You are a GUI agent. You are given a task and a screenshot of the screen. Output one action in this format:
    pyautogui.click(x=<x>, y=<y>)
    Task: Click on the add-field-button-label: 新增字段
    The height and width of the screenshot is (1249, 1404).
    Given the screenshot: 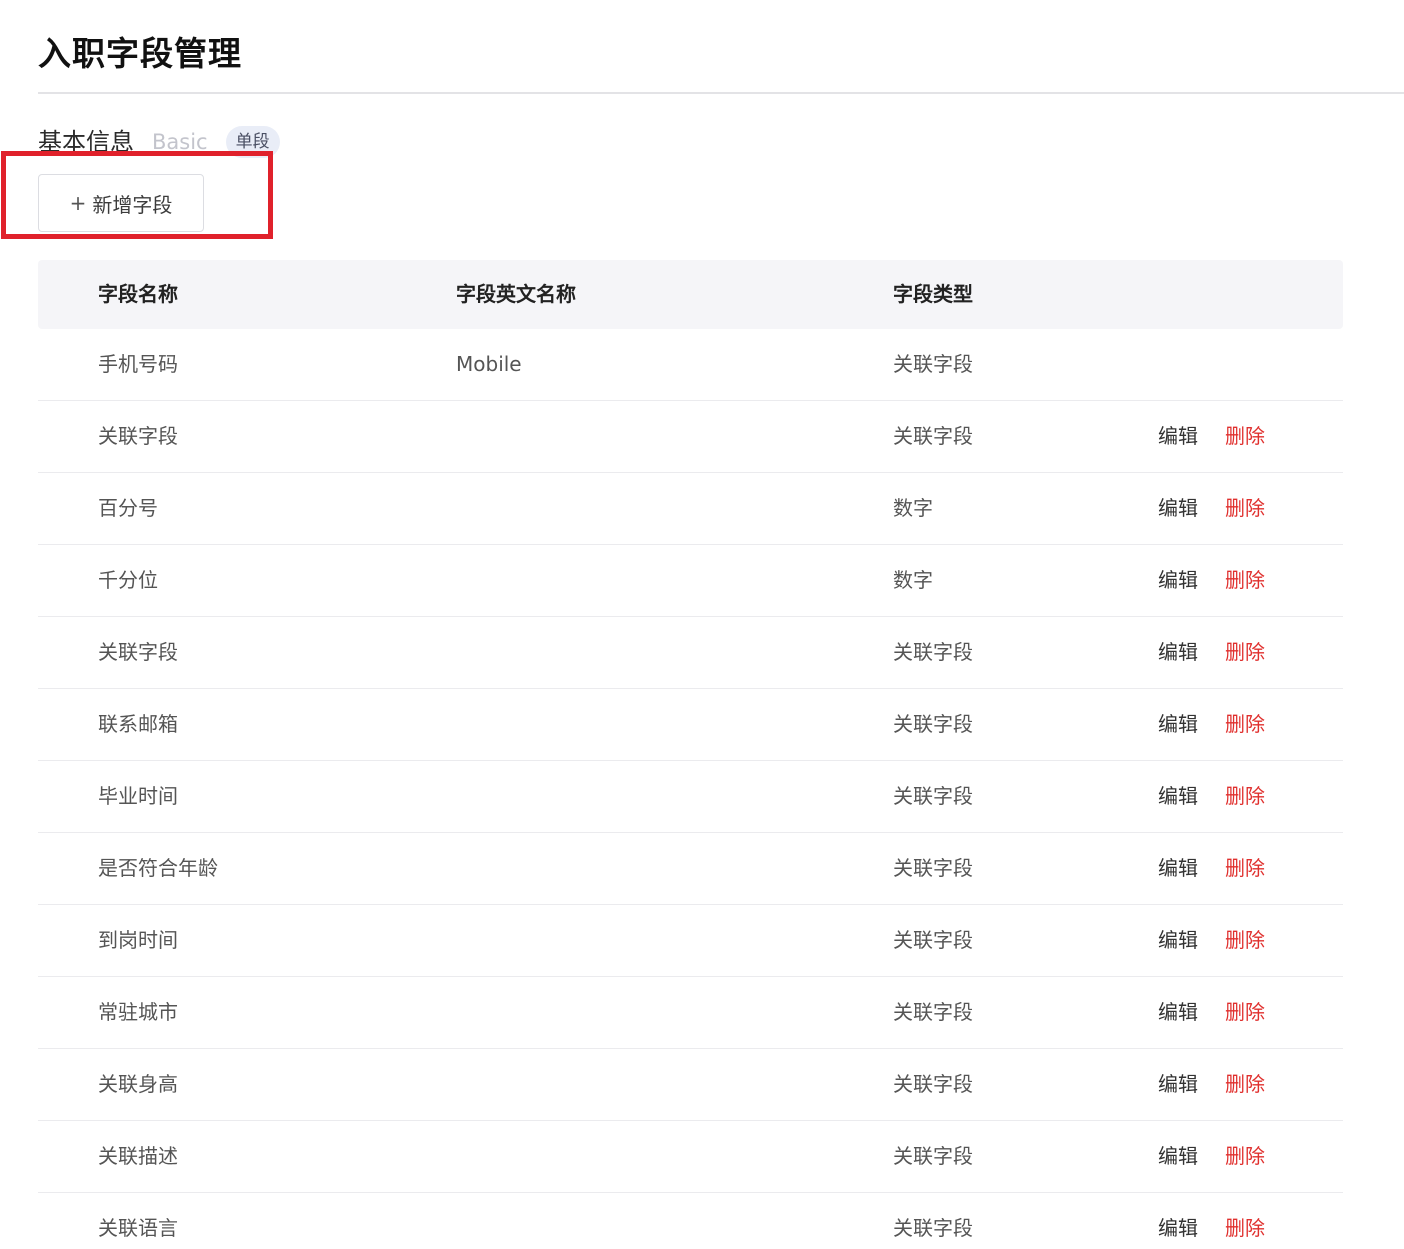 What is the action you would take?
    pyautogui.click(x=132, y=204)
    